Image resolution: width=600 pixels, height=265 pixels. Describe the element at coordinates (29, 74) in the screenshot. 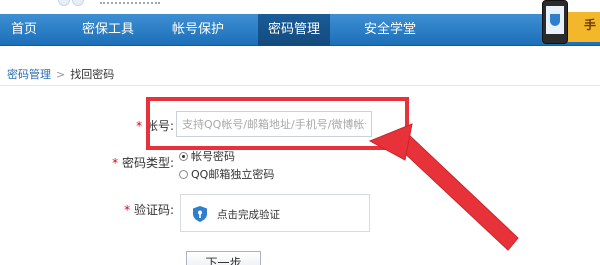

I see `breadcrumb-password-management: 密码管理` at that location.